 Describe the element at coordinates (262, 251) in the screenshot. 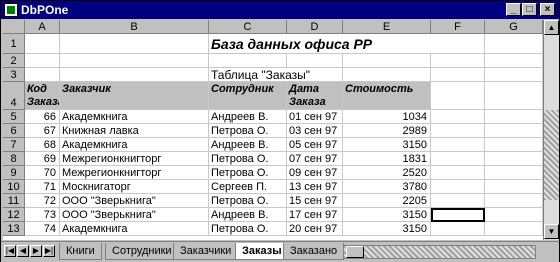

I see `sheet-tab: Заказы` at that location.